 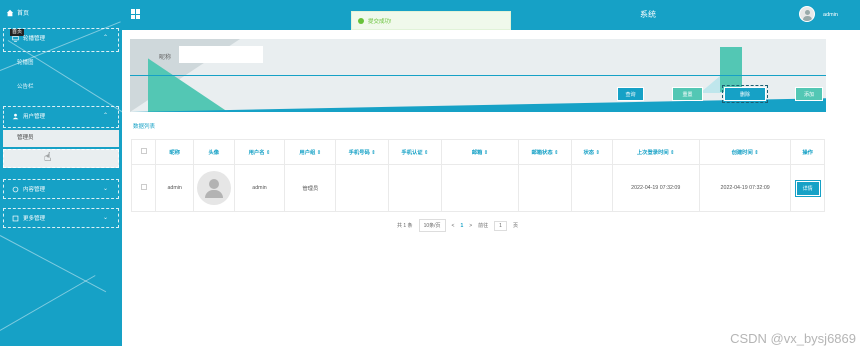 I want to click on menu-label: 轮播管理, so click(x=34, y=39).